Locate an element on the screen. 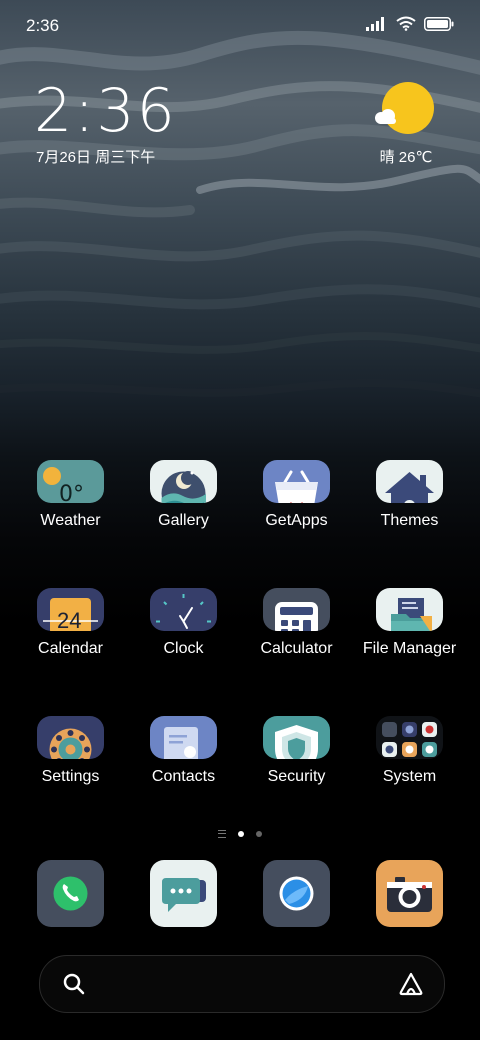  app-label: System is located at coordinates (409, 776).